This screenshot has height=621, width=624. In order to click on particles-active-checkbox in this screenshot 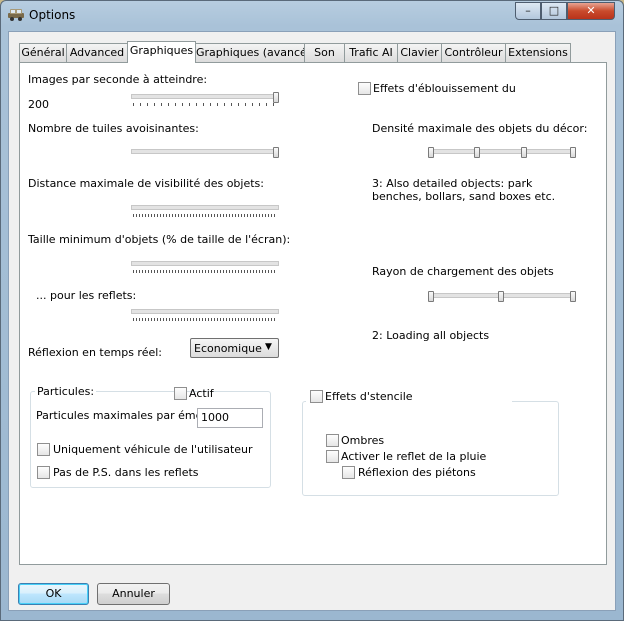, I will do `click(180, 393)`.